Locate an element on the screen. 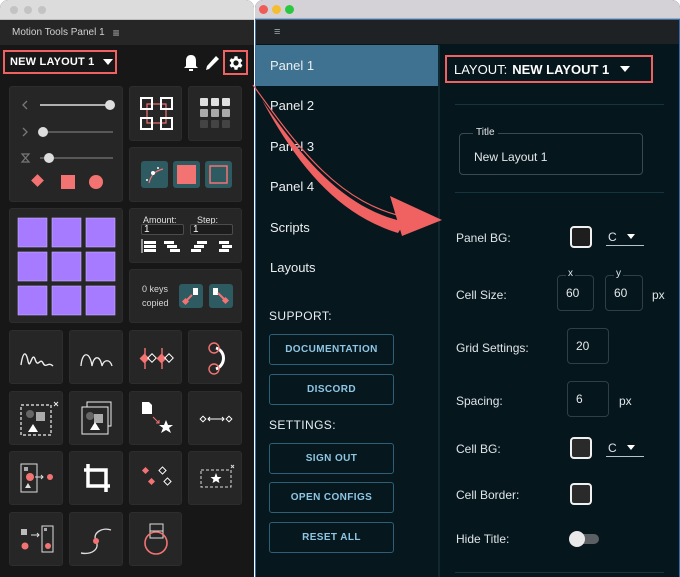 This screenshot has height=577, width=680. ease-out-slider is located at coordinates (67, 132).